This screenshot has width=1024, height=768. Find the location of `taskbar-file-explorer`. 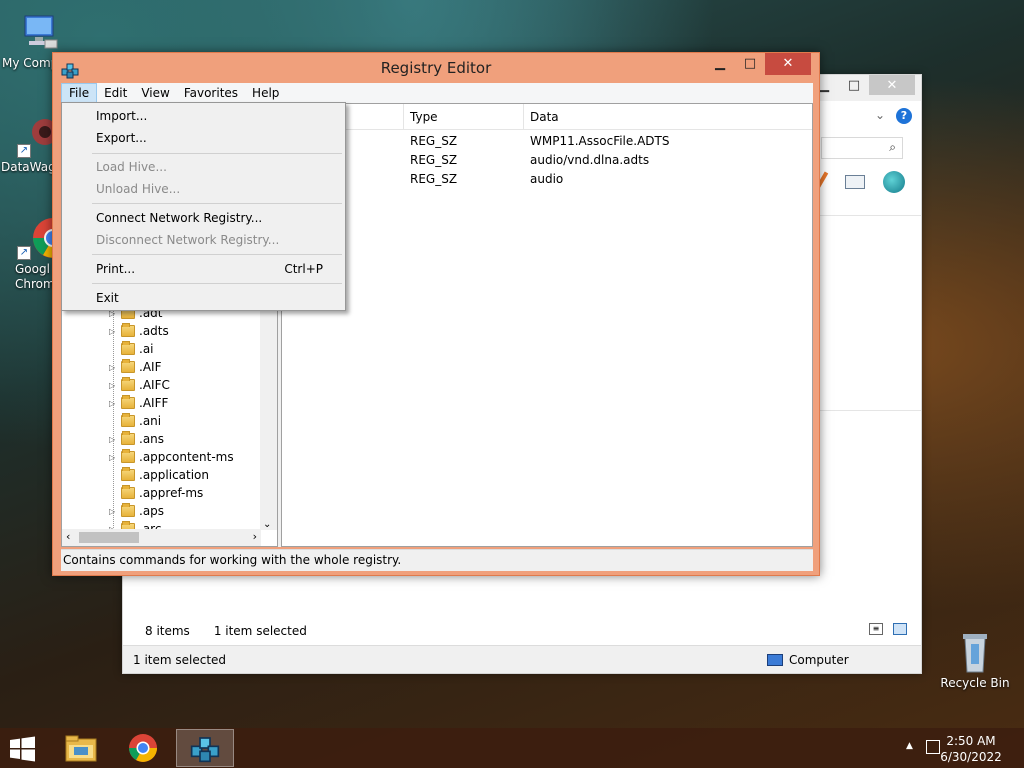

taskbar-file-explorer is located at coordinates (81, 748).